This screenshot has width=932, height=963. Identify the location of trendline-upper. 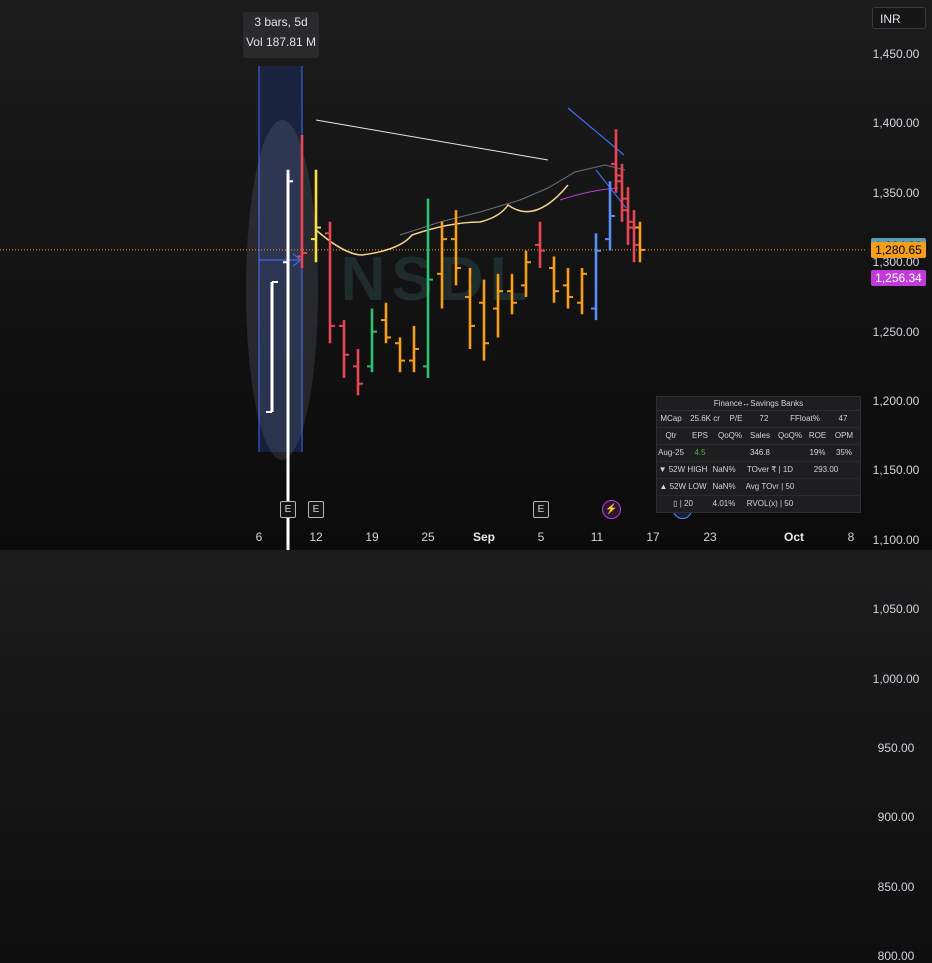
(432, 140).